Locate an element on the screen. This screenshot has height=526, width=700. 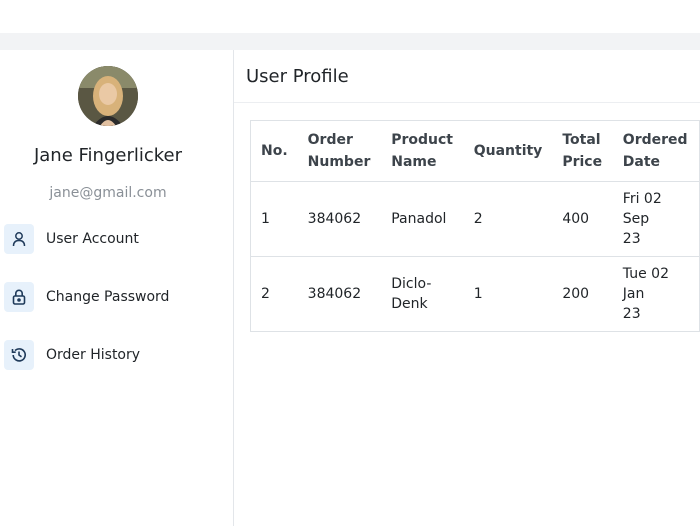
sidebar-item-label: User Account is located at coordinates (92, 239).